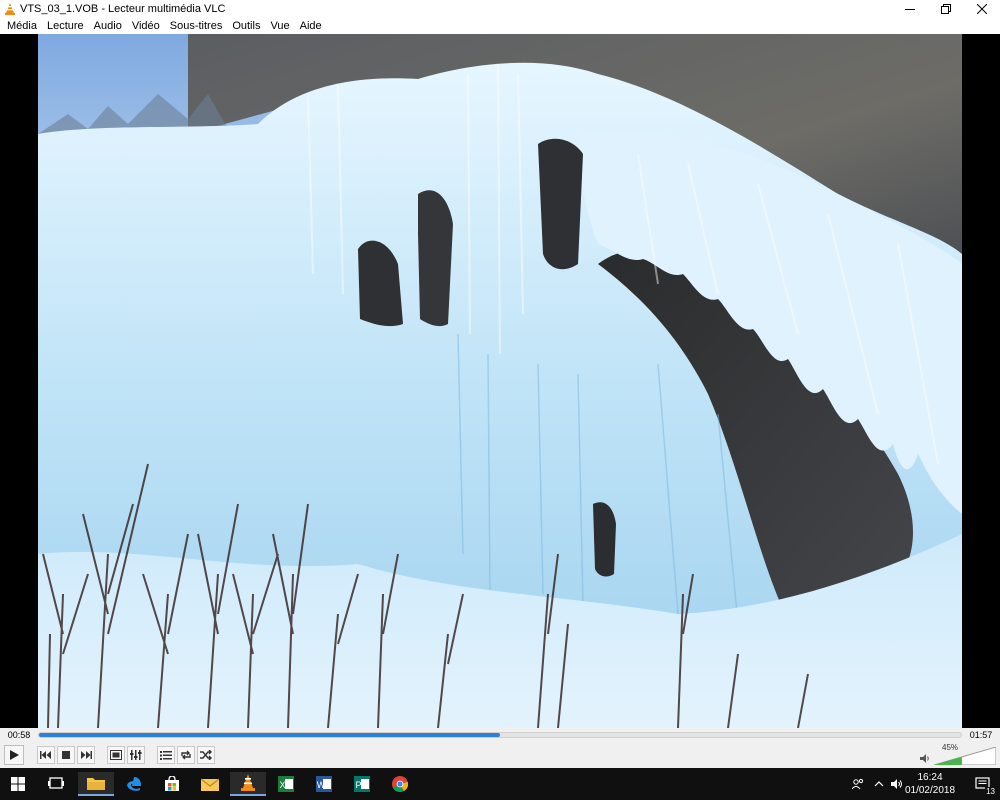 The height and width of the screenshot is (800, 1000). I want to click on play-button, so click(14, 755).